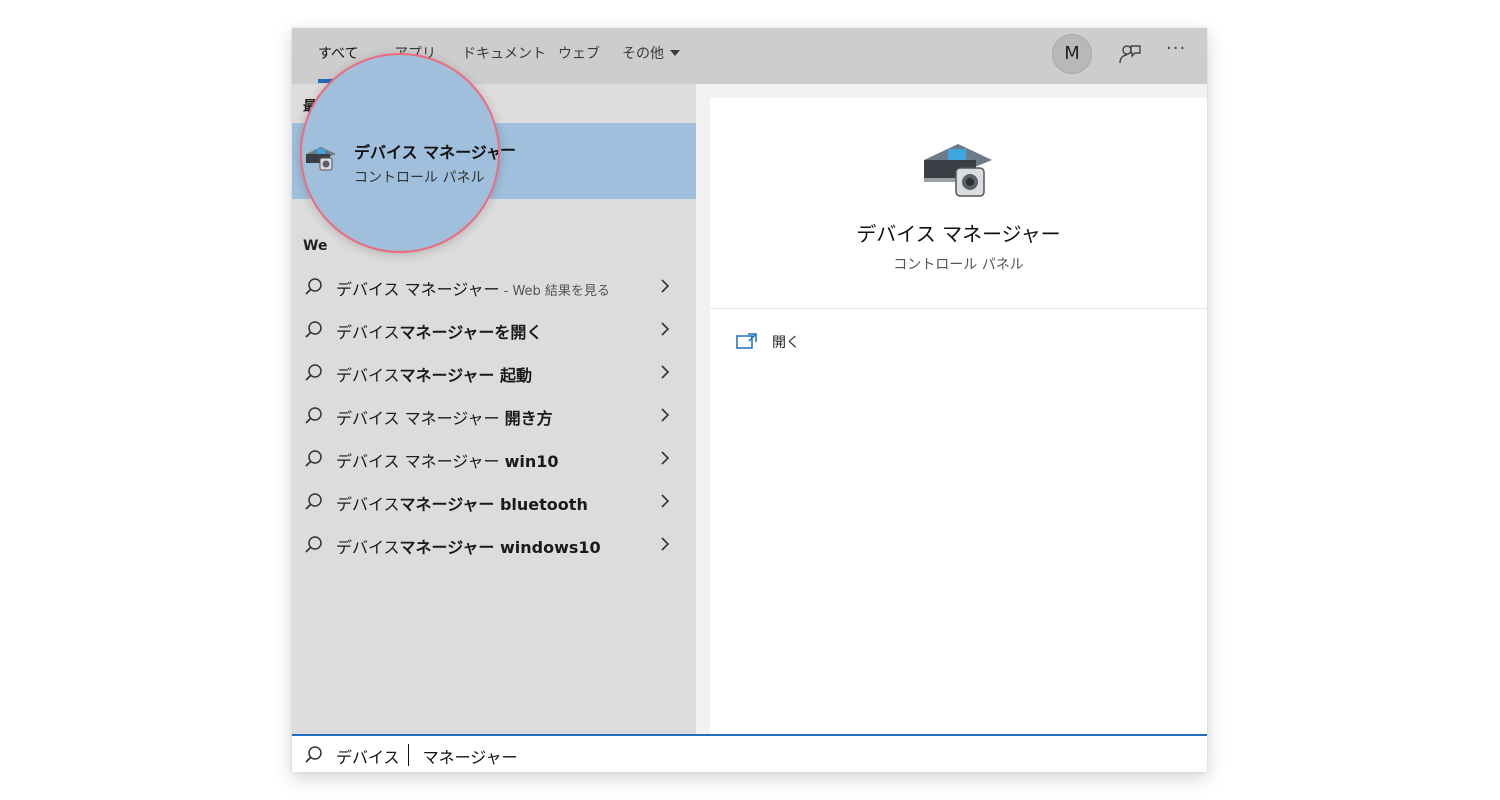 The image size is (1500, 800). Describe the element at coordinates (470, 757) in the screenshot. I see `search-text-after-caret: マネージャー` at that location.